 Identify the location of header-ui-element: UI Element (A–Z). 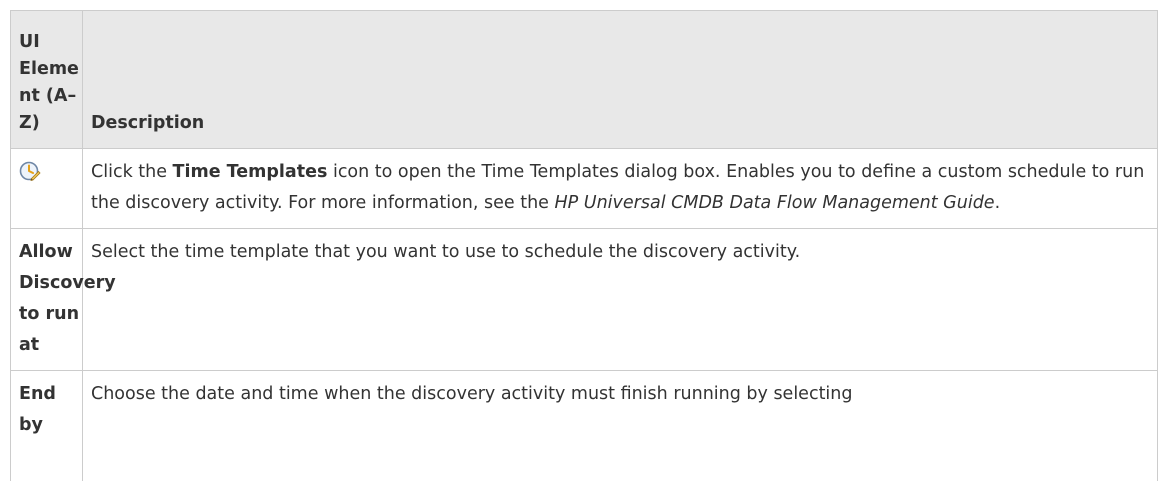
(46, 79).